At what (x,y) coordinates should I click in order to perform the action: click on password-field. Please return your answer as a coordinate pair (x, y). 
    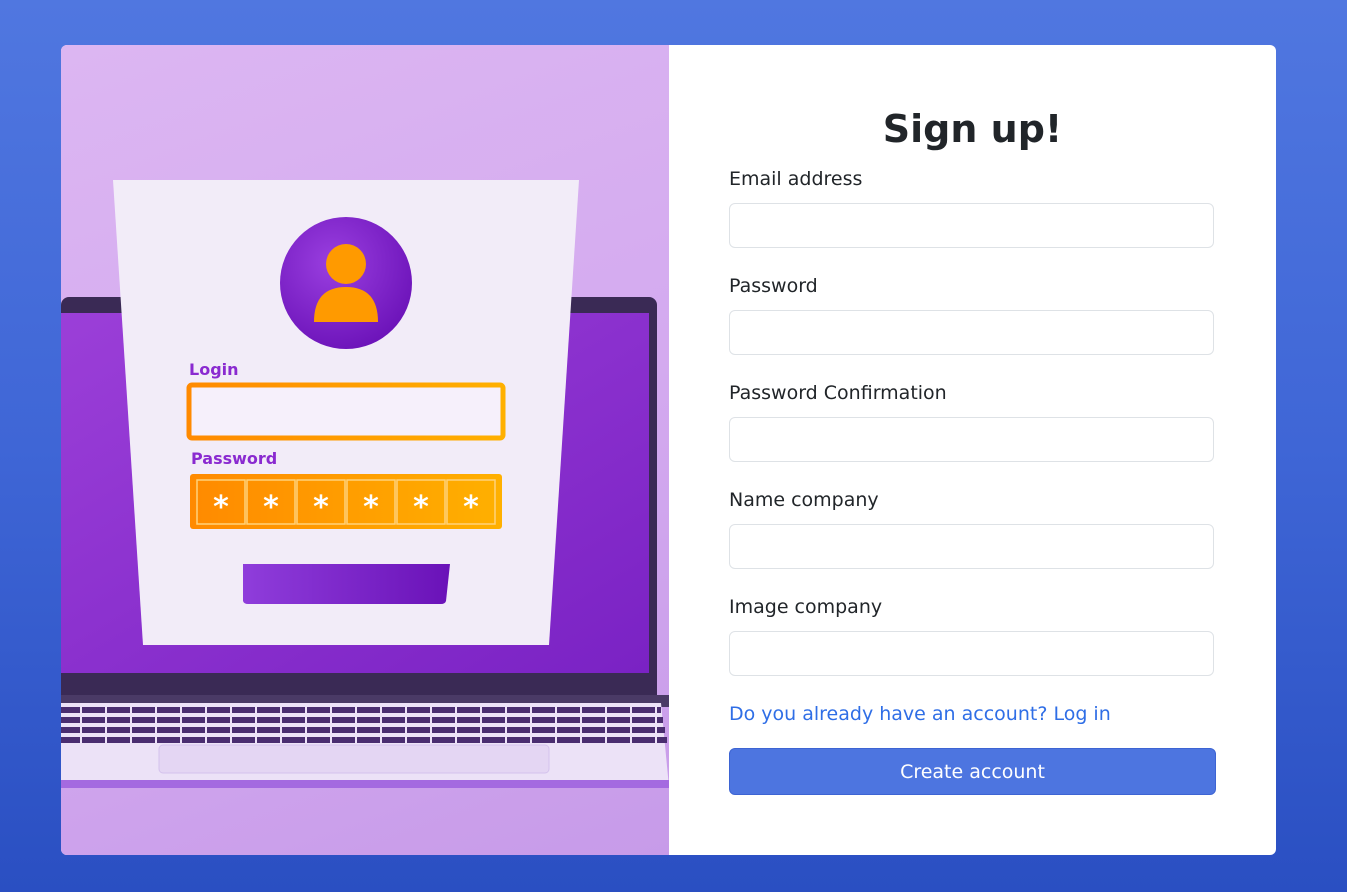
    Looking at the image, I should click on (971, 332).